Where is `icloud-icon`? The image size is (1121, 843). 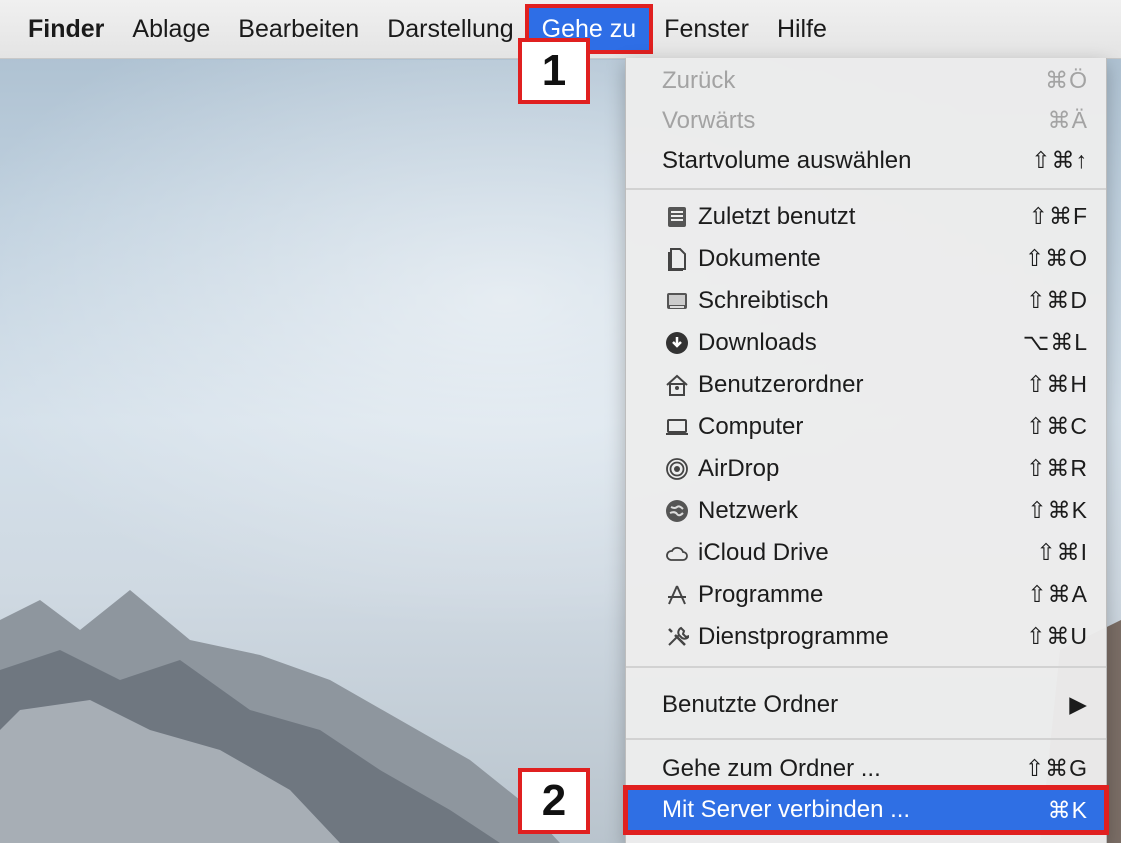 icloud-icon is located at coordinates (677, 553).